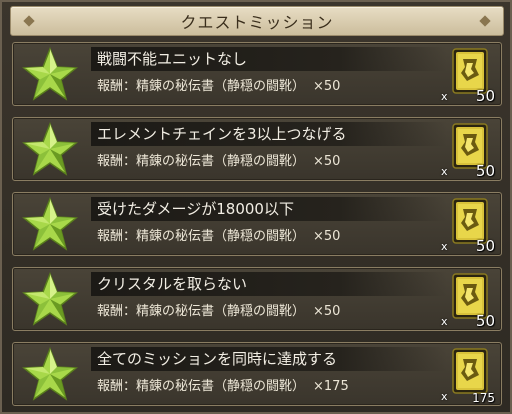 This screenshot has height=414, width=512. I want to click on mission-row: クリスタルを取らない 報酬：精錬の秘伝書（静穏の闘靴） ×50 x 50, so click(257, 299).